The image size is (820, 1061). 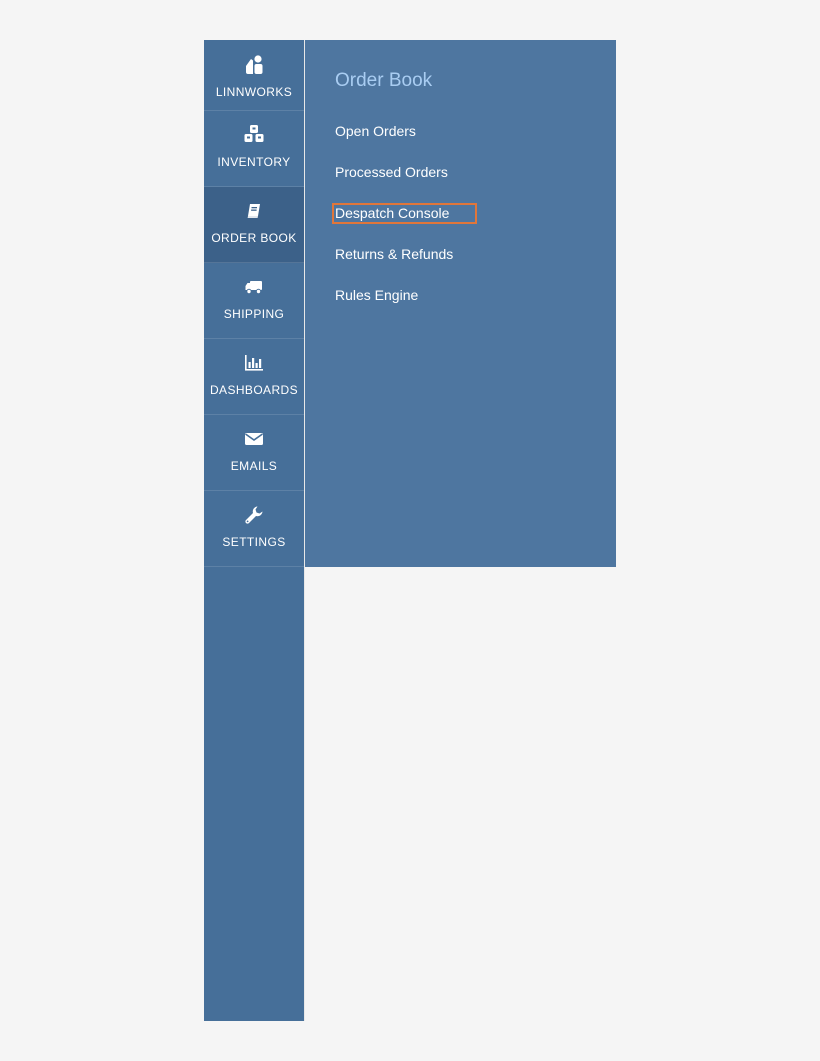 I want to click on sidebar-item-label: INVENTORY, so click(x=254, y=162).